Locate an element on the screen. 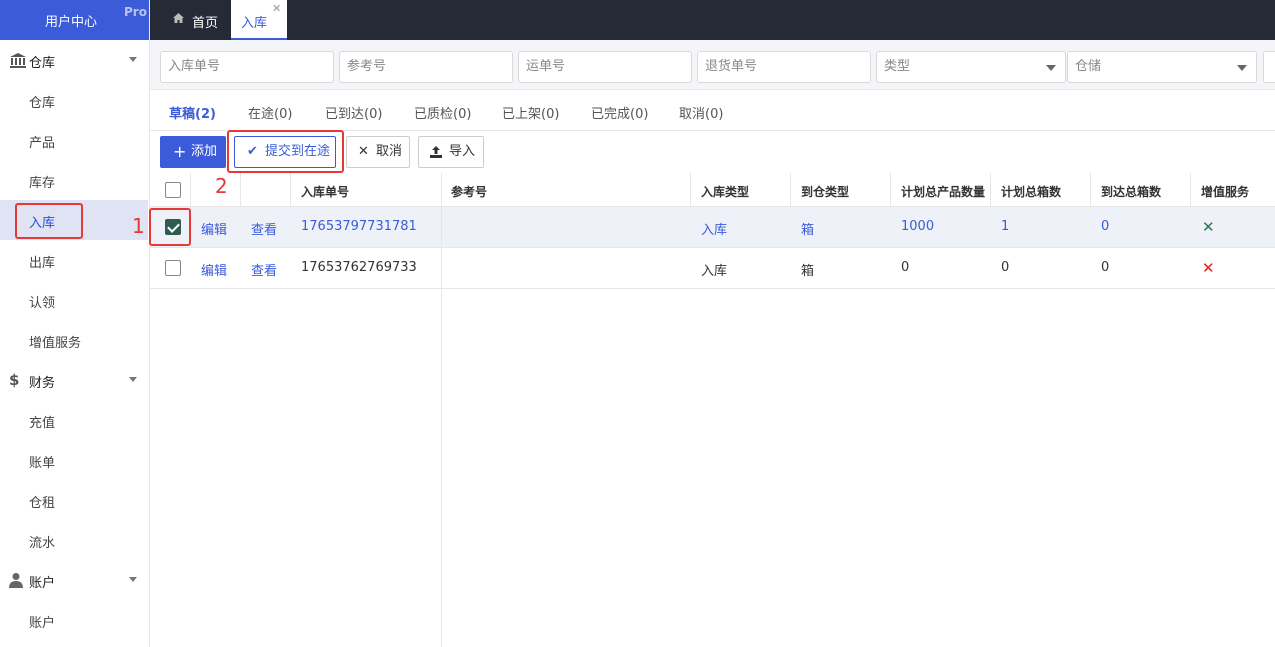 The image size is (1275, 647). sidebar-item-label: 充值 is located at coordinates (42, 423).